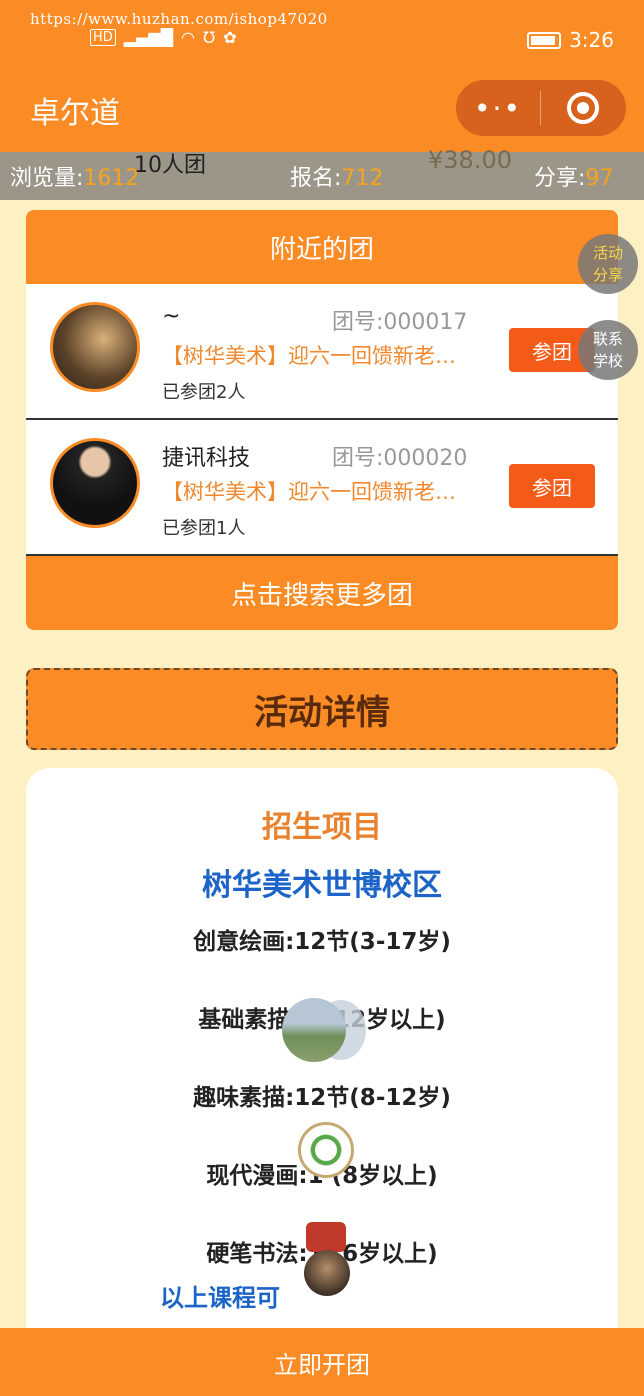 Image resolution: width=644 pixels, height=1396 pixels. Describe the element at coordinates (400, 458) in the screenshot. I see `group-id: 团号:000020` at that location.